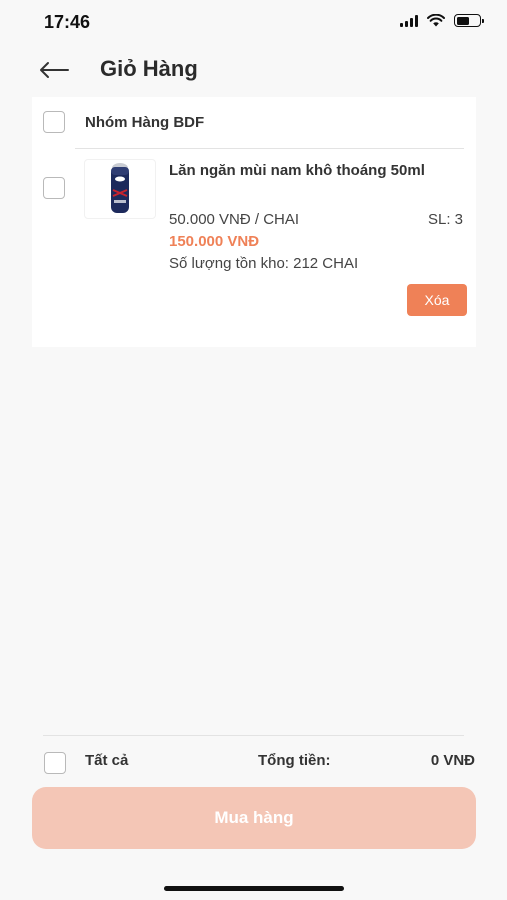 This screenshot has height=900, width=507. I want to click on footer-divider, so click(253, 735).